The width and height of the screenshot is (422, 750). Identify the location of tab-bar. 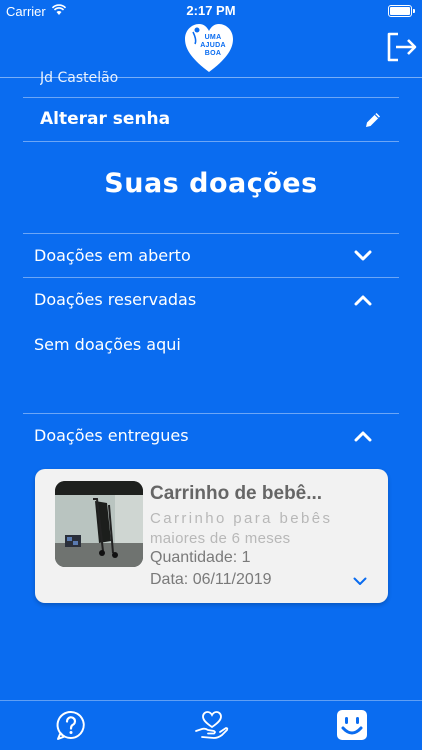
(211, 725).